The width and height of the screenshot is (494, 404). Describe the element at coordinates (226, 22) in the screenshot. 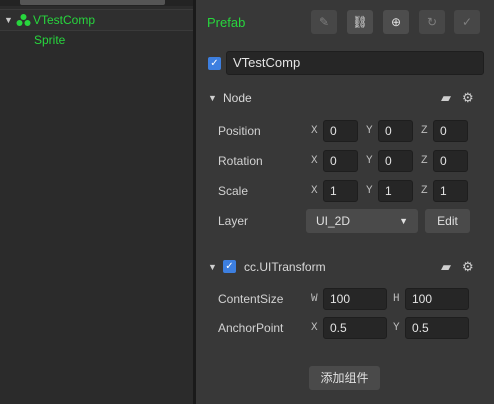

I see `prefab-label: Prefab` at that location.